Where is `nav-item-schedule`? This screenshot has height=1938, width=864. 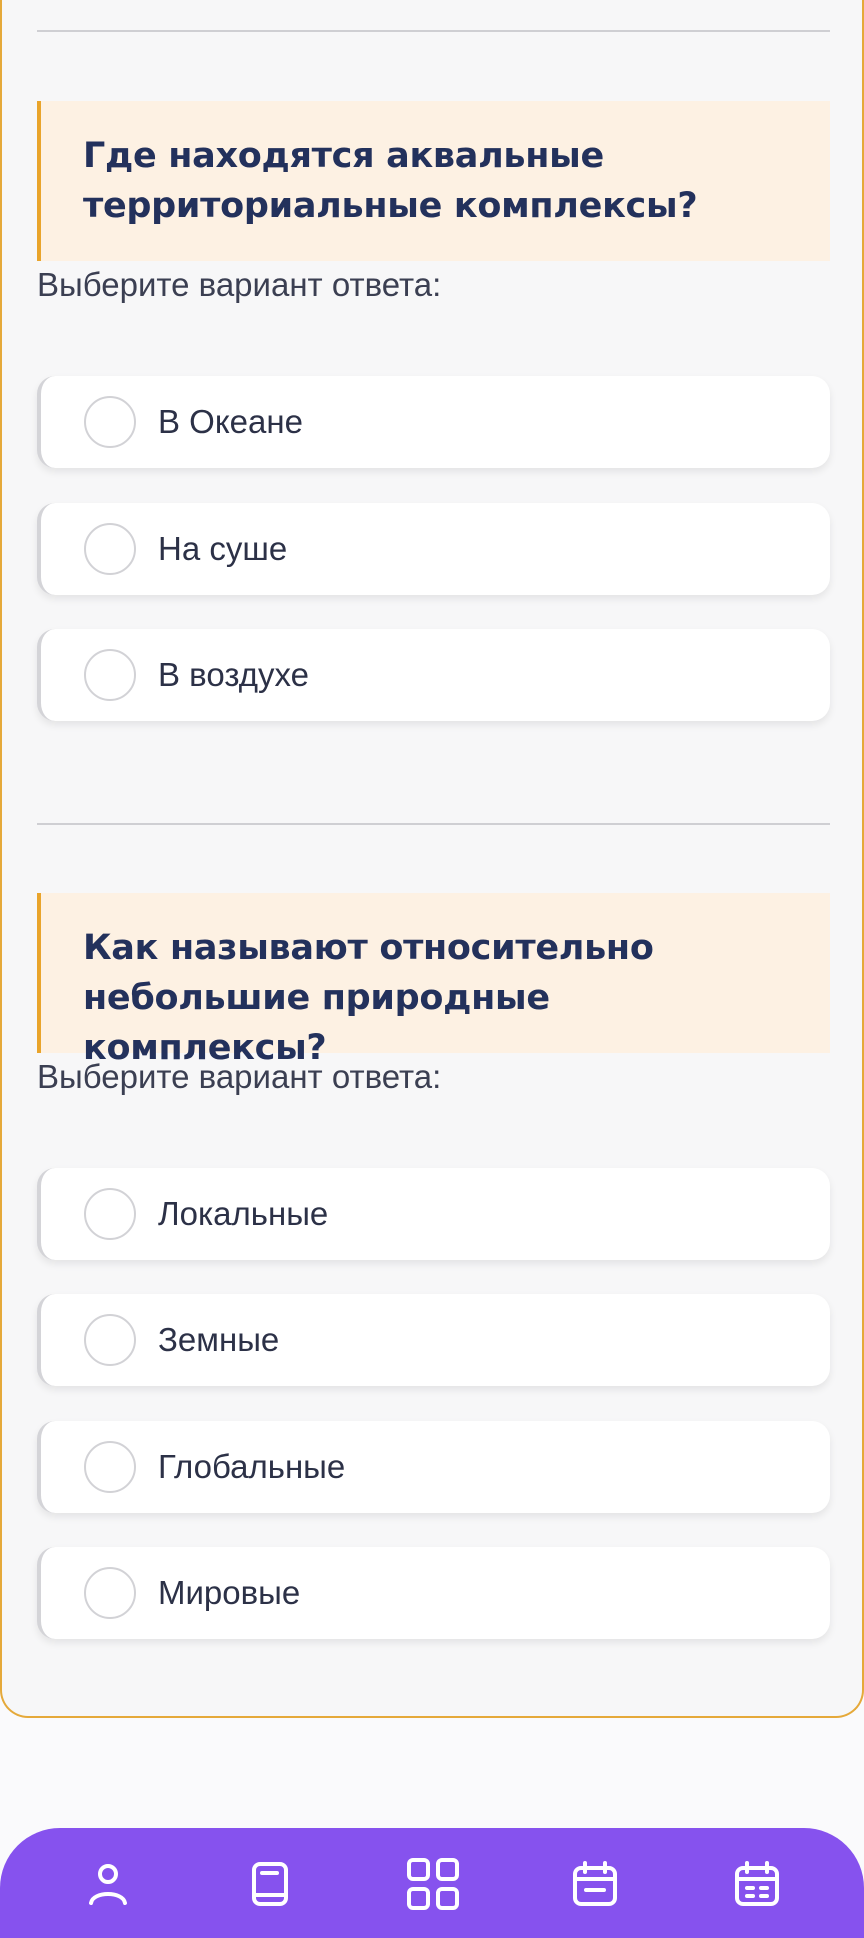
nav-item-schedule is located at coordinates (595, 1884).